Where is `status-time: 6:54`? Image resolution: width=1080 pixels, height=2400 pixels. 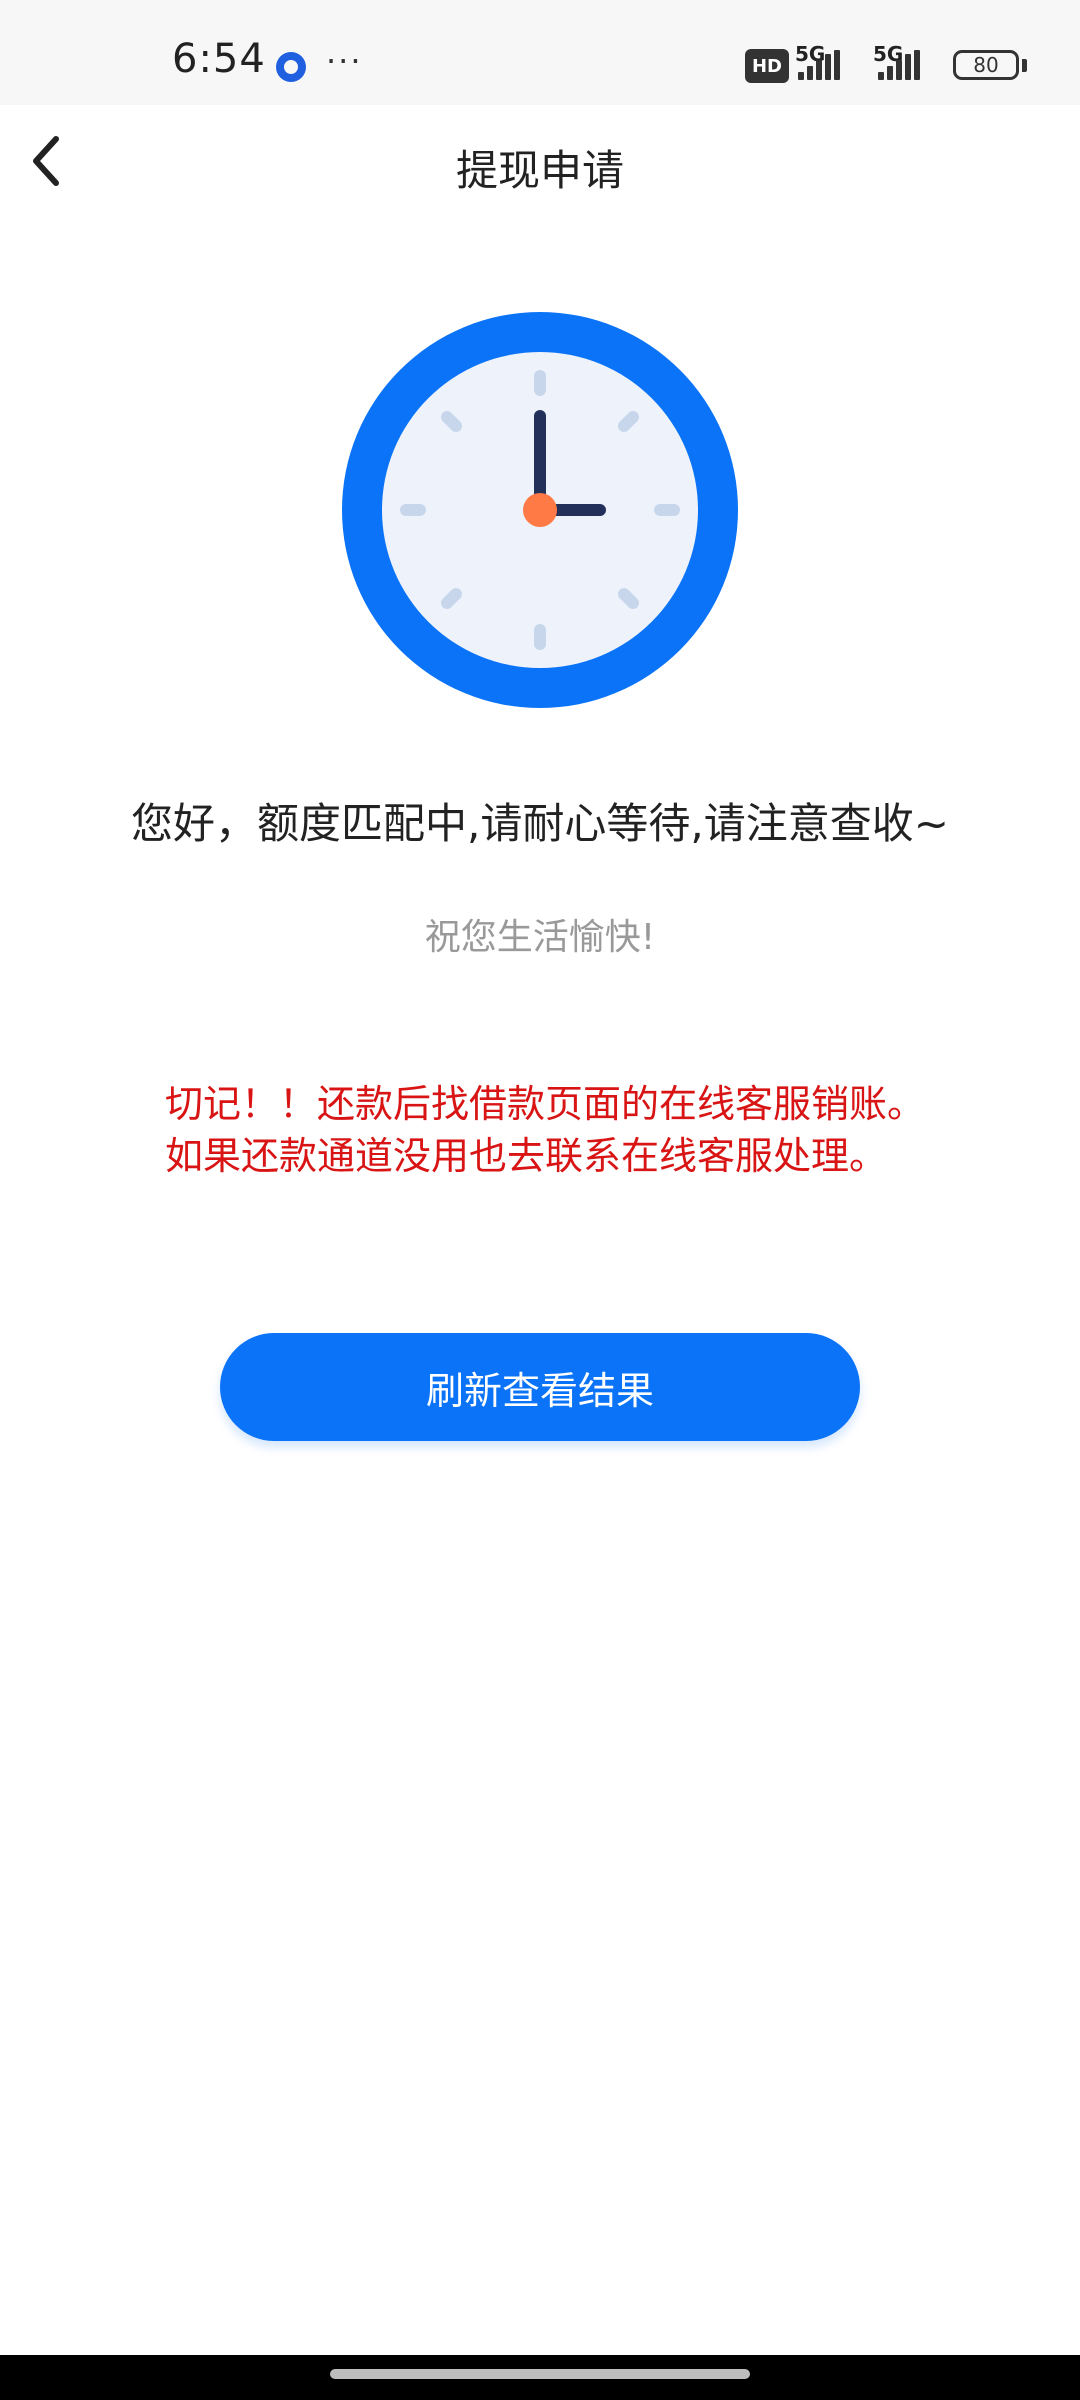
status-time: 6:54 is located at coordinates (219, 59).